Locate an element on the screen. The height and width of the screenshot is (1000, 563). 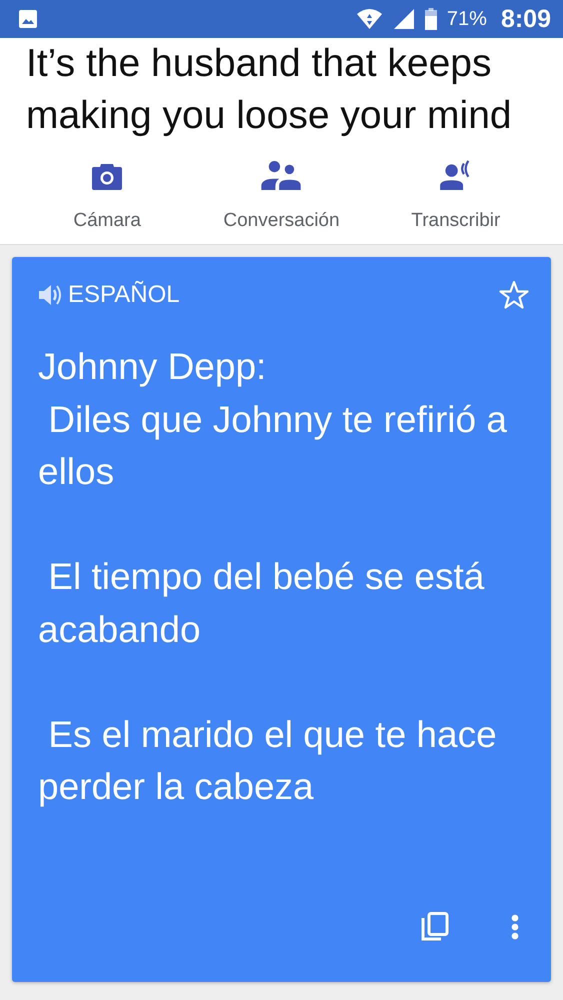
wifi-icon is located at coordinates (369, 19).